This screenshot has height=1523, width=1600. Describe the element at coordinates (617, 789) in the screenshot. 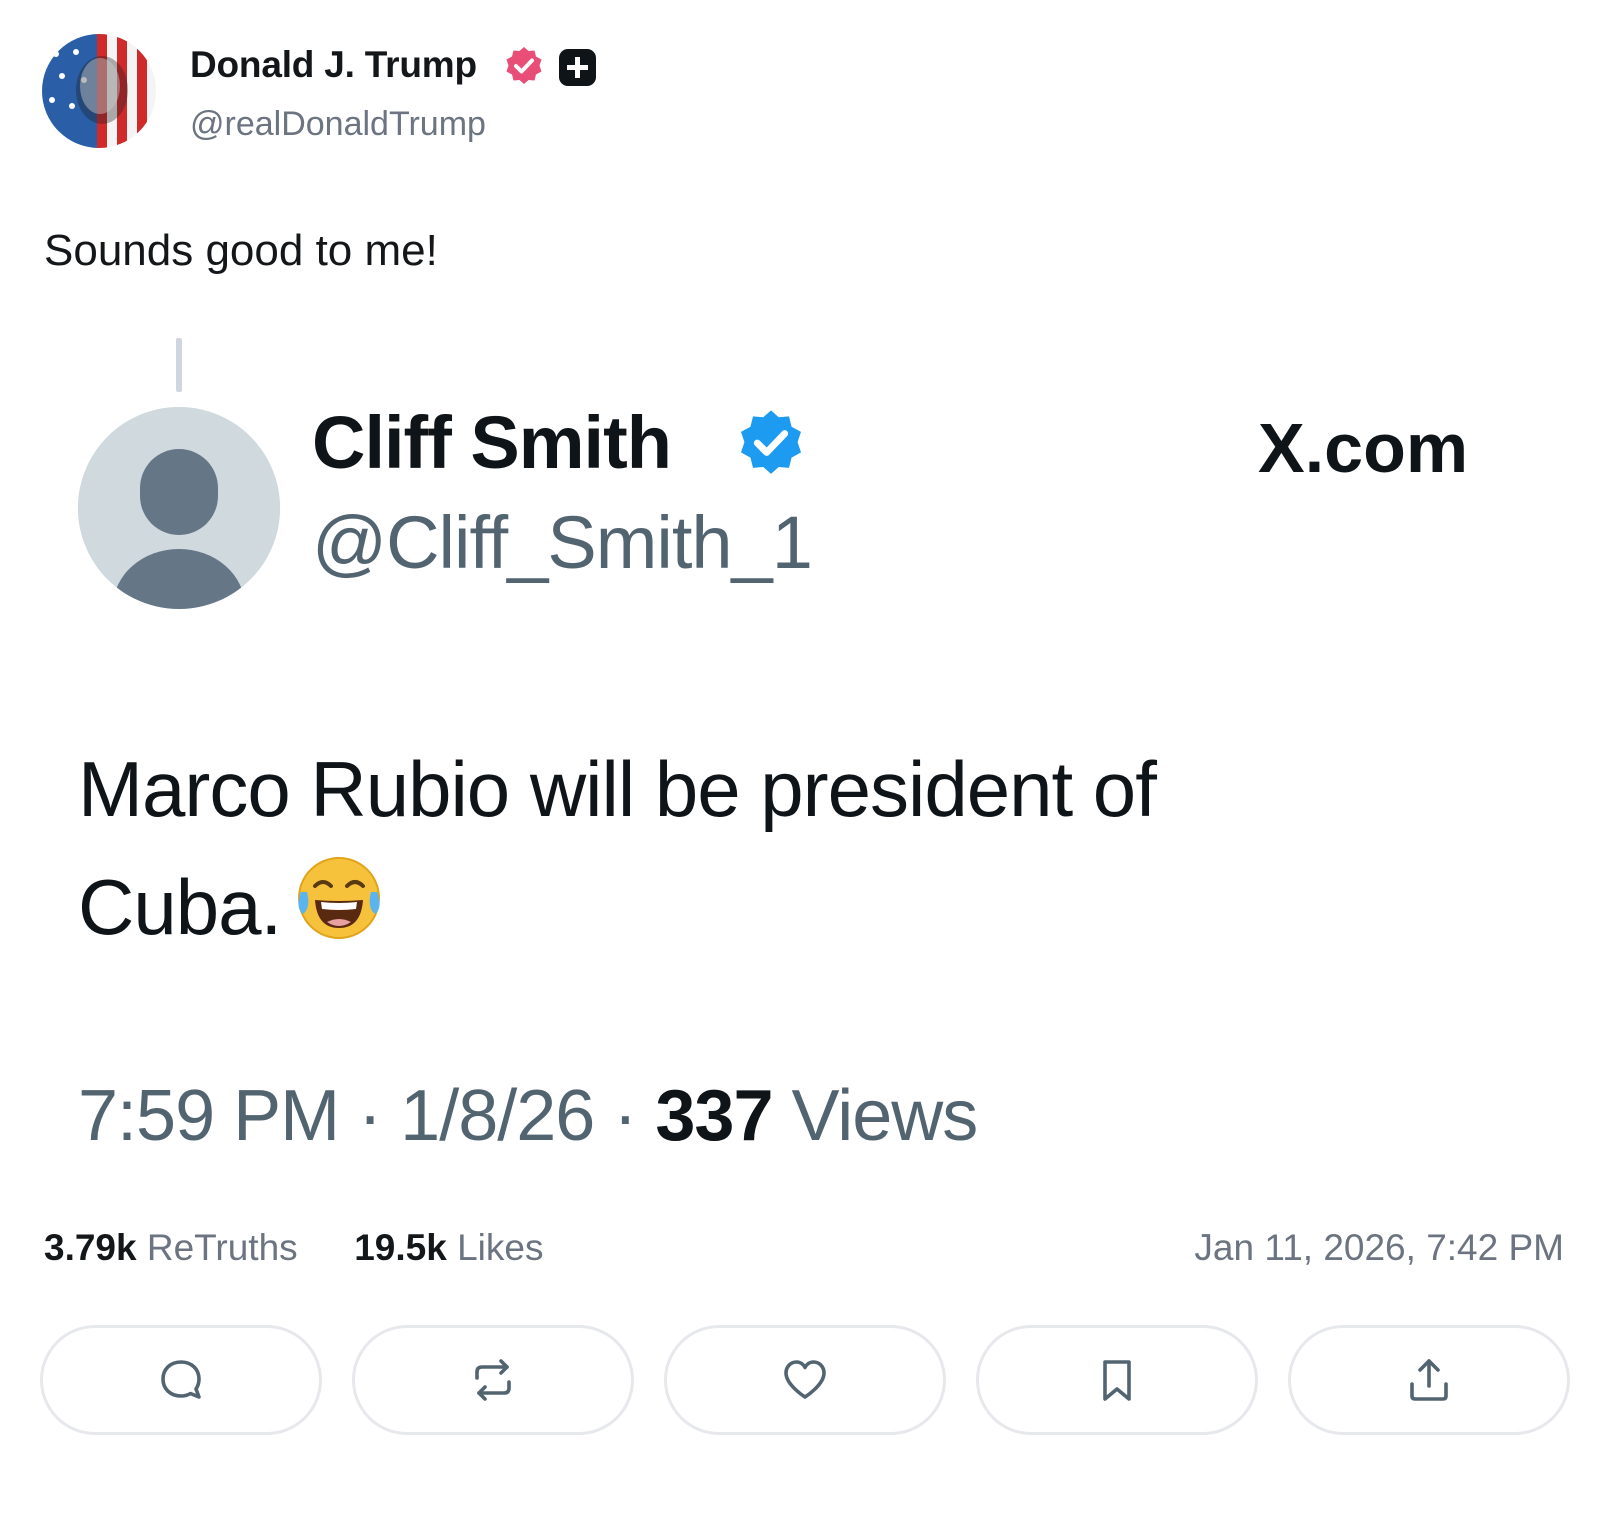

I see `quoted-text-line: Marco Rubio will be president of` at that location.